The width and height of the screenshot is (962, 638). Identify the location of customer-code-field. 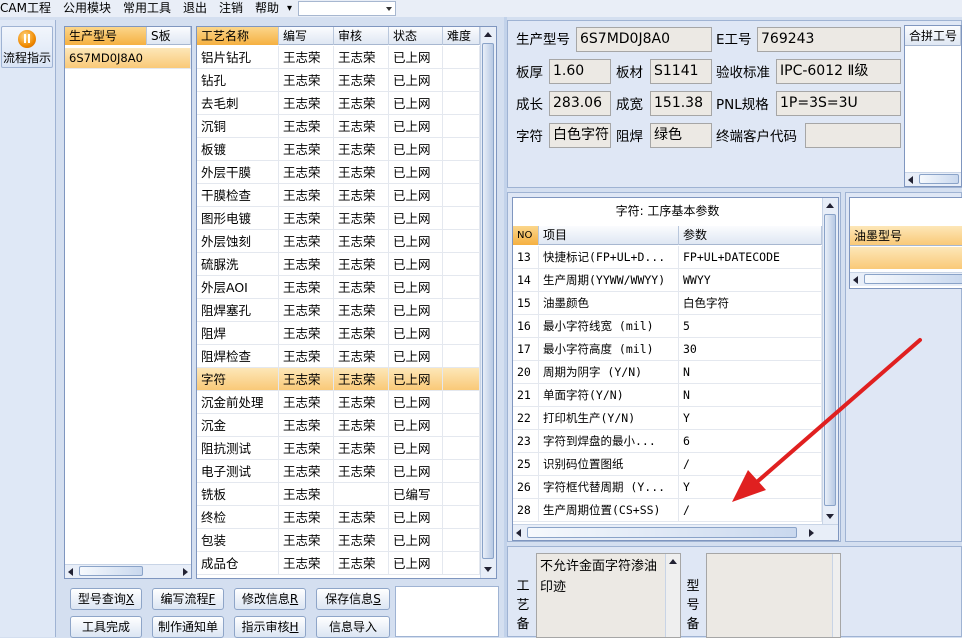
(853, 135).